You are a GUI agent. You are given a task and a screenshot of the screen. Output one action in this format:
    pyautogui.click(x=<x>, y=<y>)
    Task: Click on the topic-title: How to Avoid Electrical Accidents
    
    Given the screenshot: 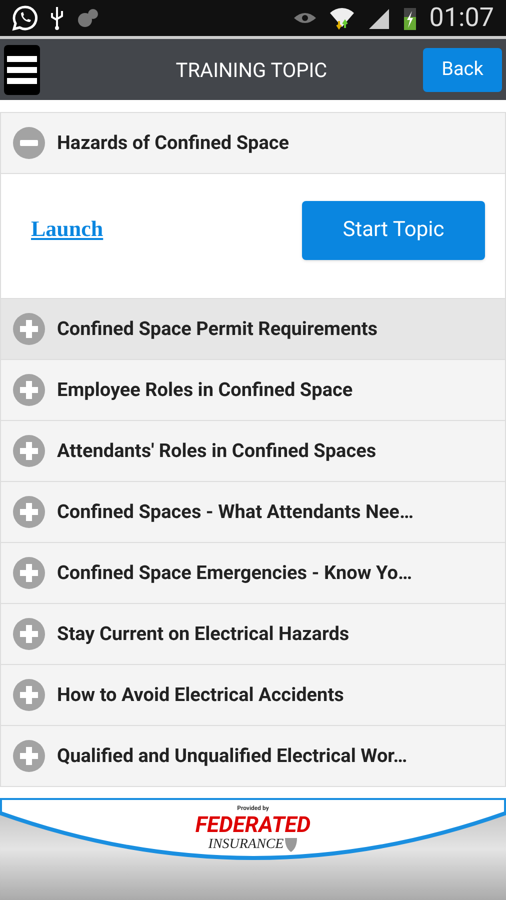 What is the action you would take?
    pyautogui.click(x=200, y=695)
    